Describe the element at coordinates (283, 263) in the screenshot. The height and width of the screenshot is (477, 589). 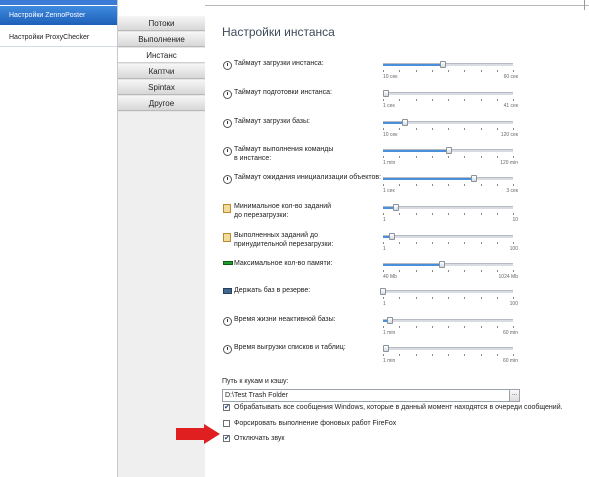
I see `setting-label: Максимальное кол-во памяти:` at that location.